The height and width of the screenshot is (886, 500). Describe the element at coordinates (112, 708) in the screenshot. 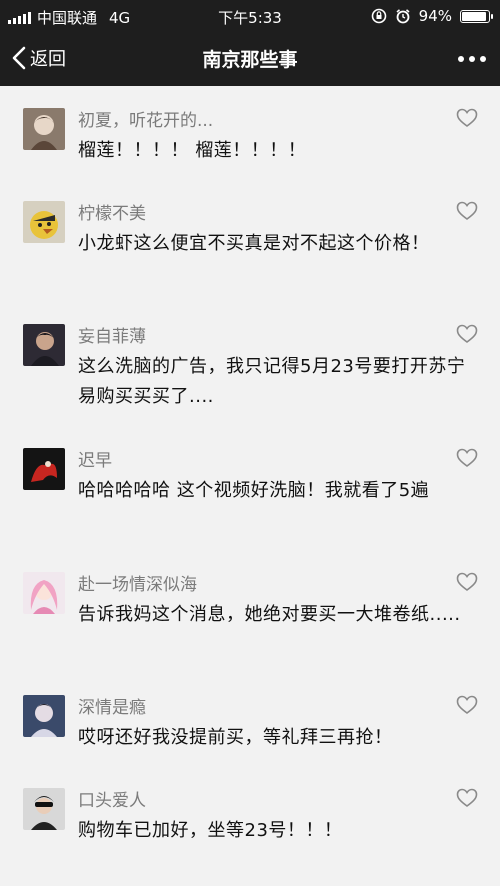

I see `comment-nickname: 深情是瘾` at that location.